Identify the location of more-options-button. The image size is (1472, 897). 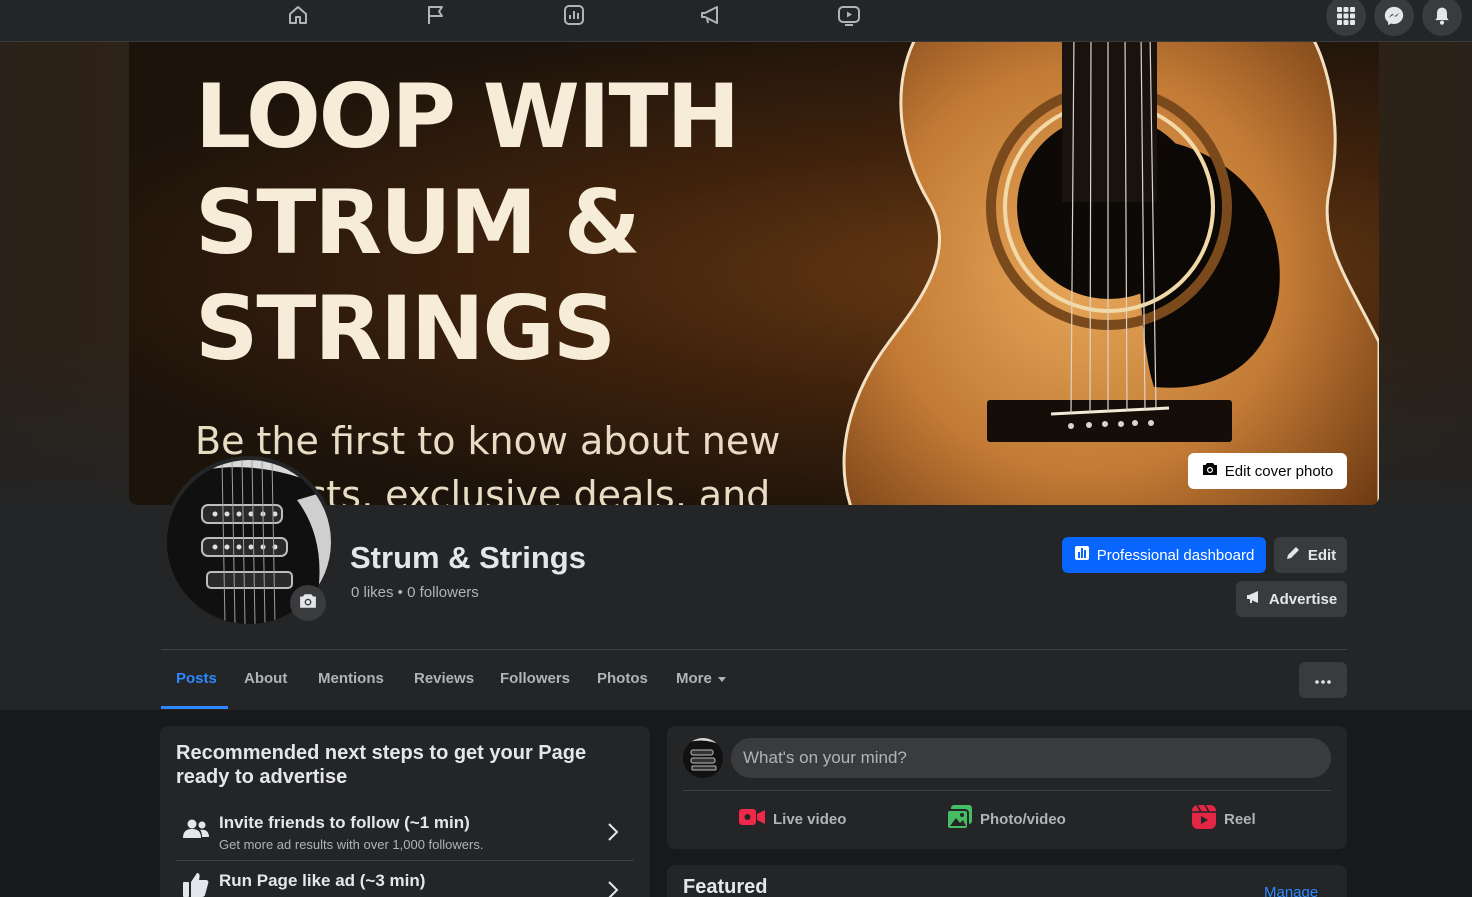
(1323, 680).